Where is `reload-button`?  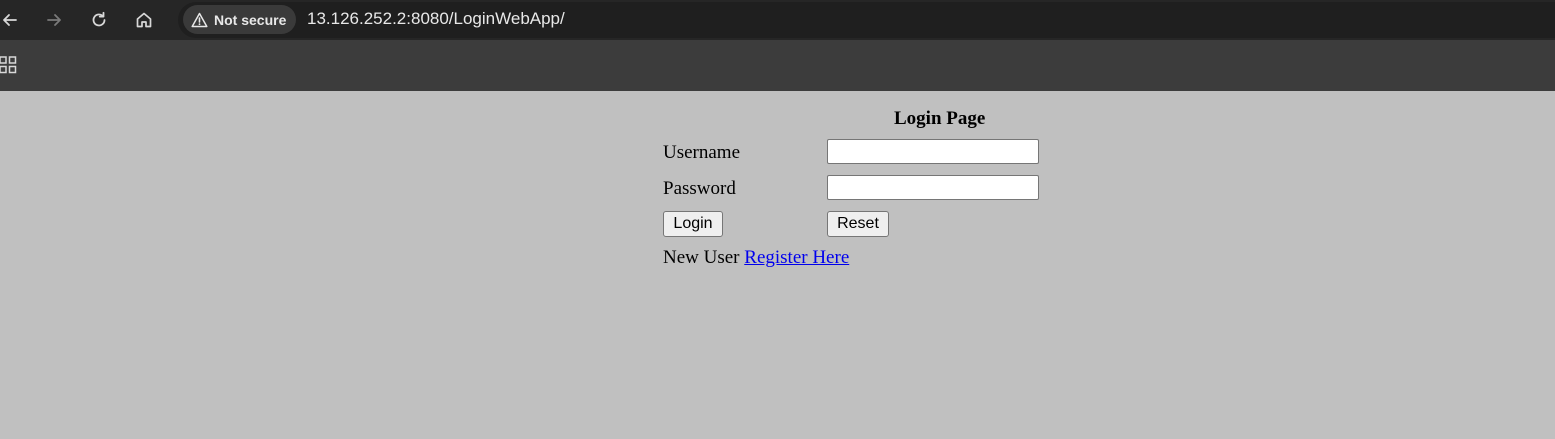 reload-button is located at coordinates (99, 20).